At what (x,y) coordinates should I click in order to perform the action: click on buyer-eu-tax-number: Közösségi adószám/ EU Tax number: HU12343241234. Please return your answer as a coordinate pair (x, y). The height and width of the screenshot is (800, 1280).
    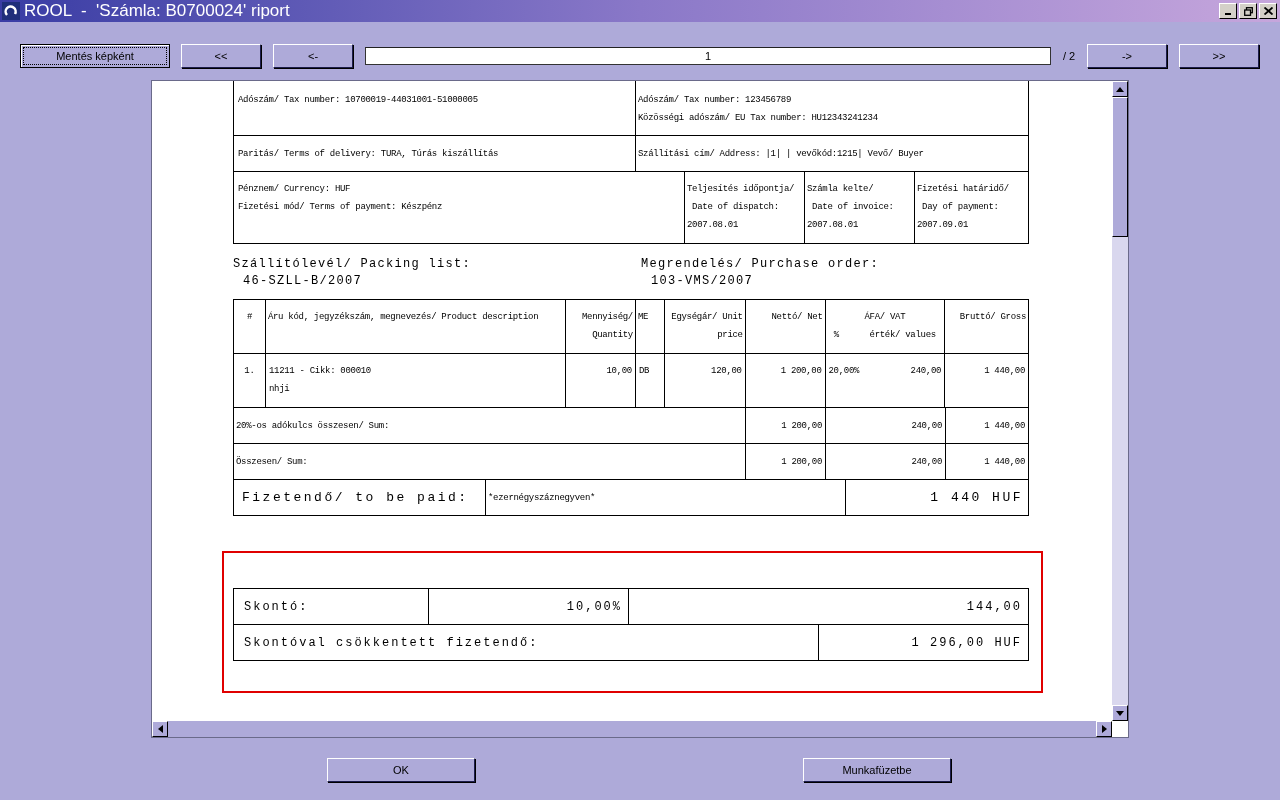
    Looking at the image, I should click on (758, 118).